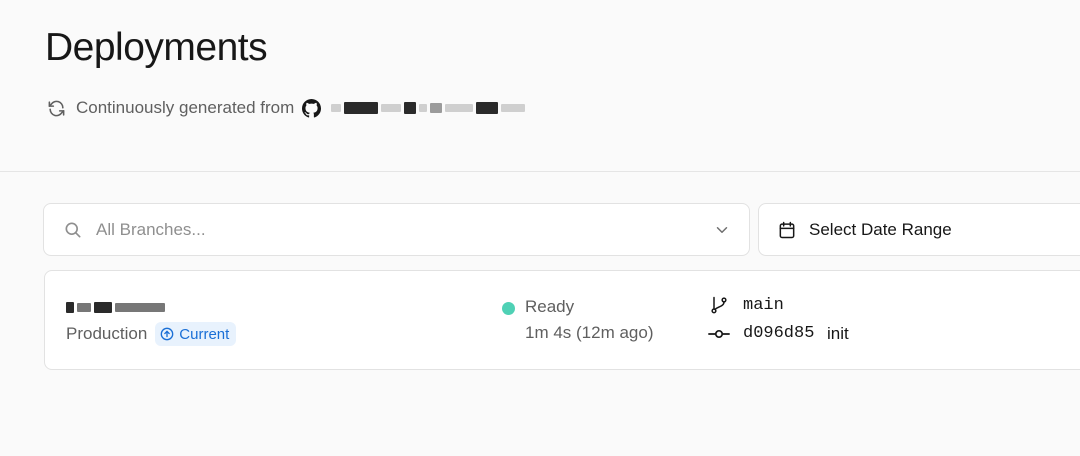  Describe the element at coordinates (778, 333) in the screenshot. I see `commit-hash: d096d85` at that location.